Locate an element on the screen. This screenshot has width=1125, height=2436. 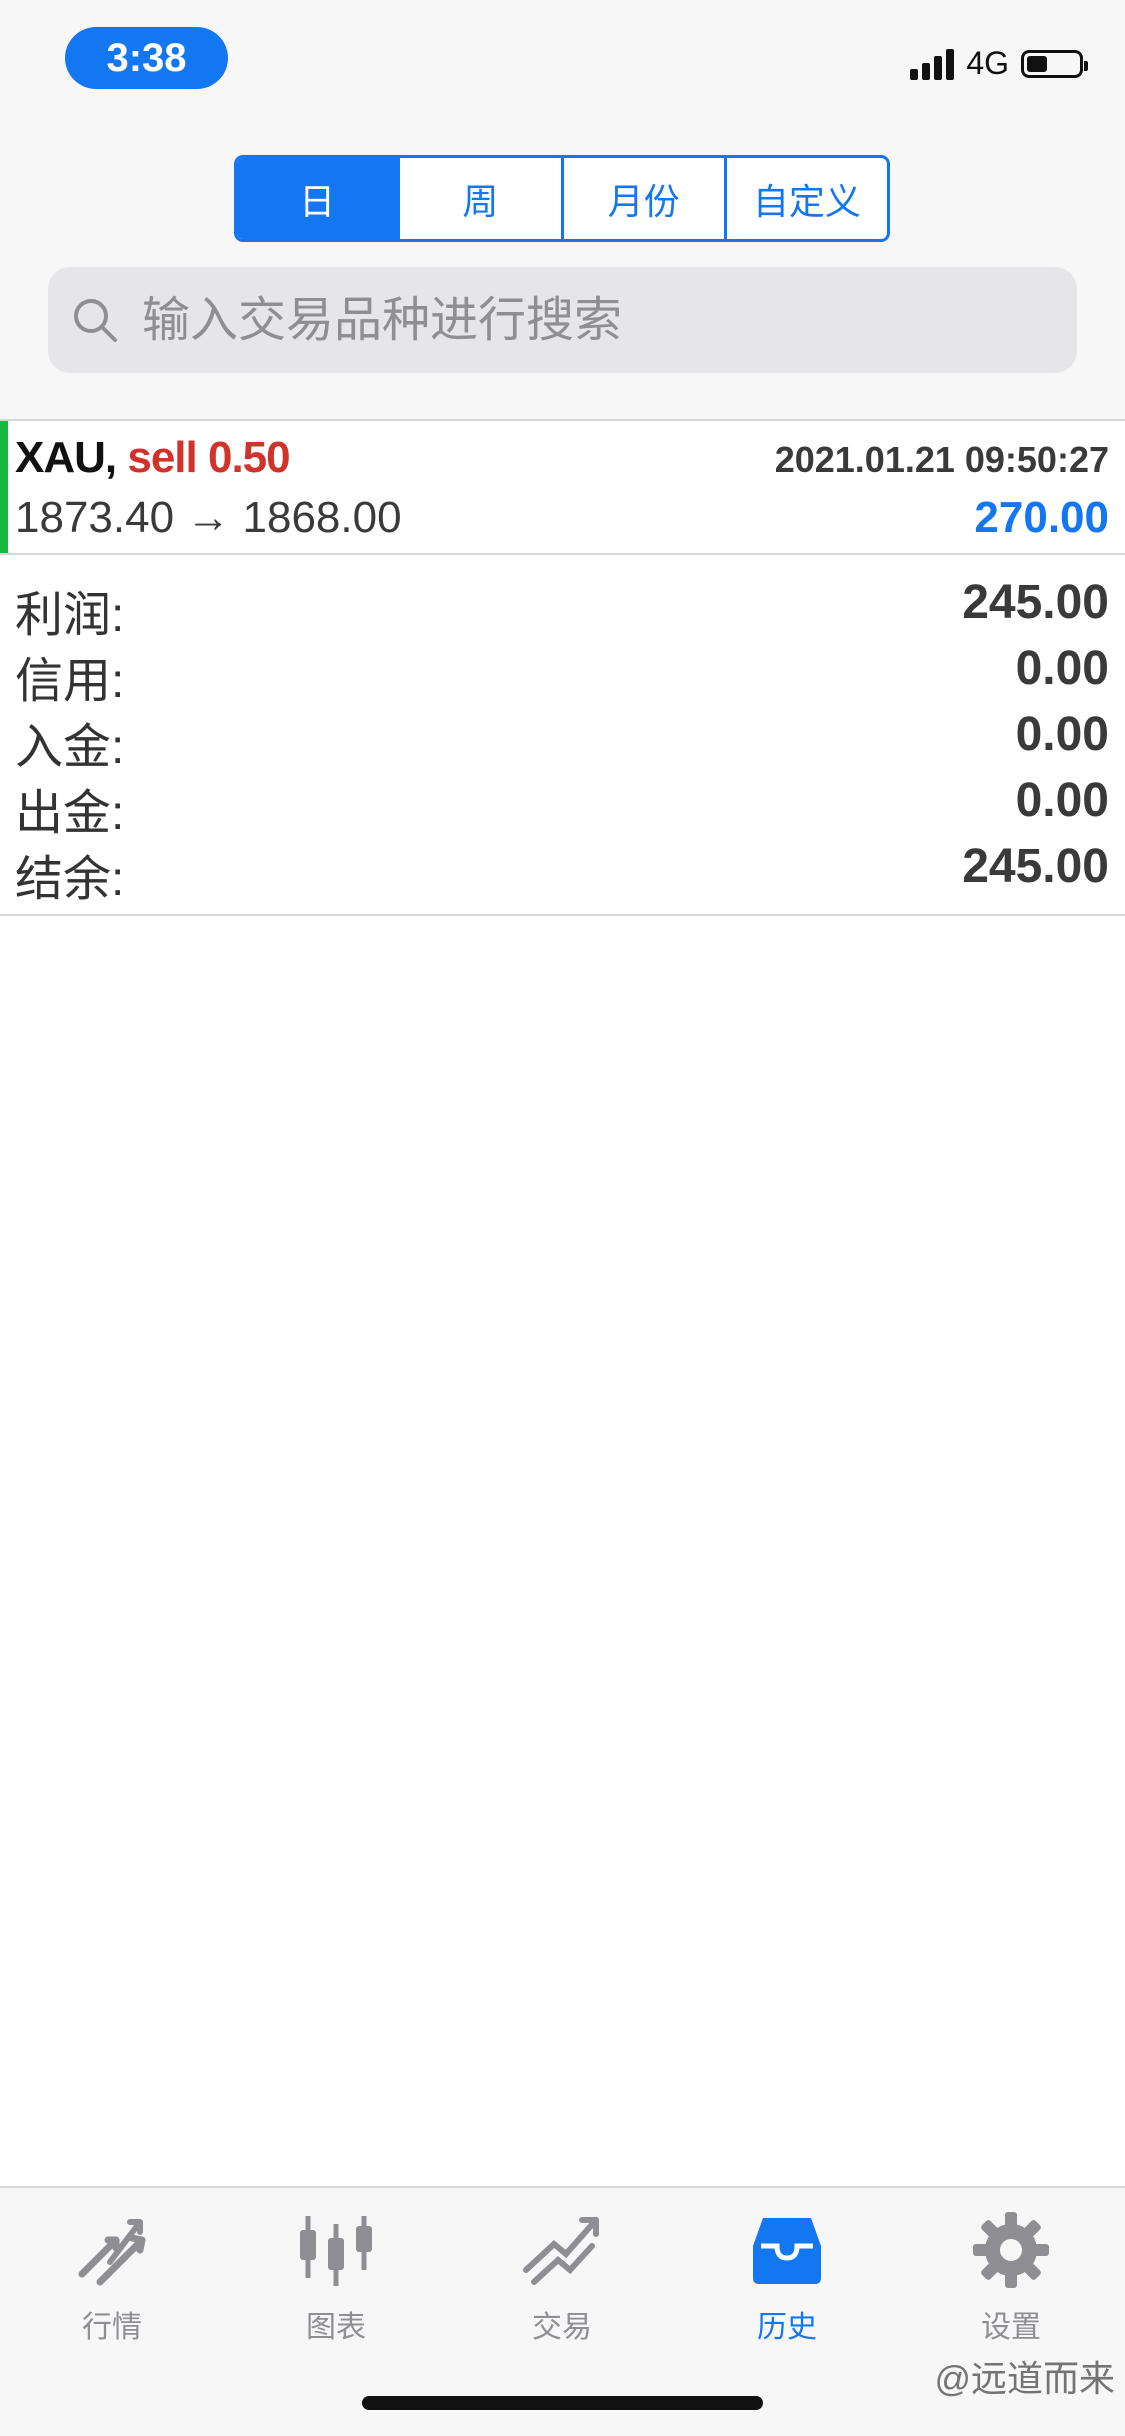
search-bar is located at coordinates (562, 320).